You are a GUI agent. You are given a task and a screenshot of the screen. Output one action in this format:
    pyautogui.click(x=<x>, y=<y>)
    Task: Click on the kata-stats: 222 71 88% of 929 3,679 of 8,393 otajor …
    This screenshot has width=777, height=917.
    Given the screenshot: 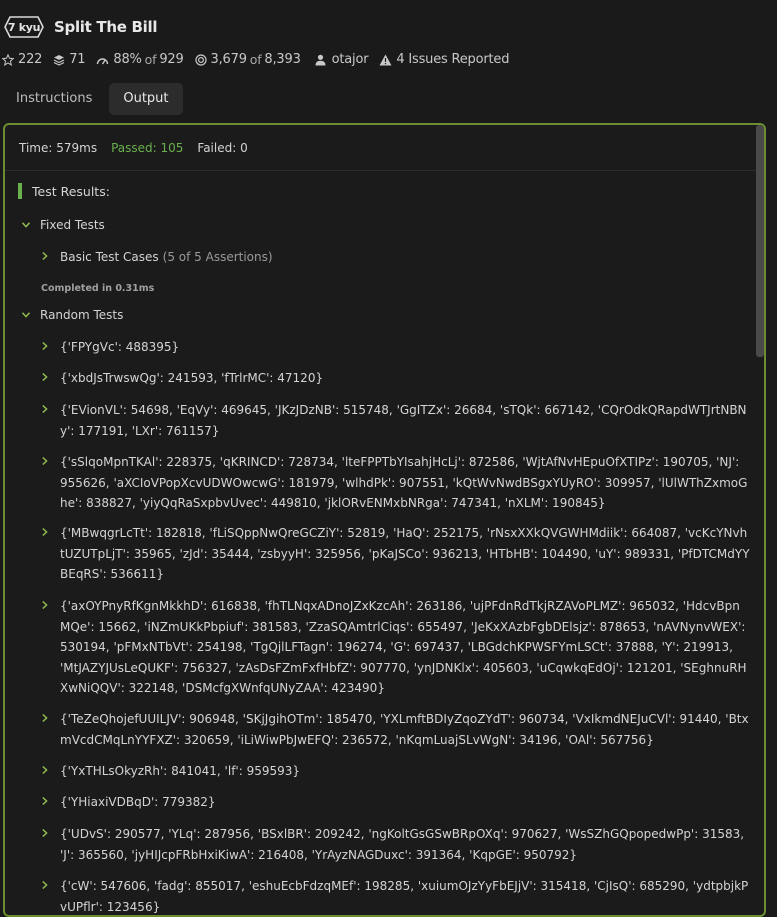 What is the action you would take?
    pyautogui.click(x=261, y=59)
    